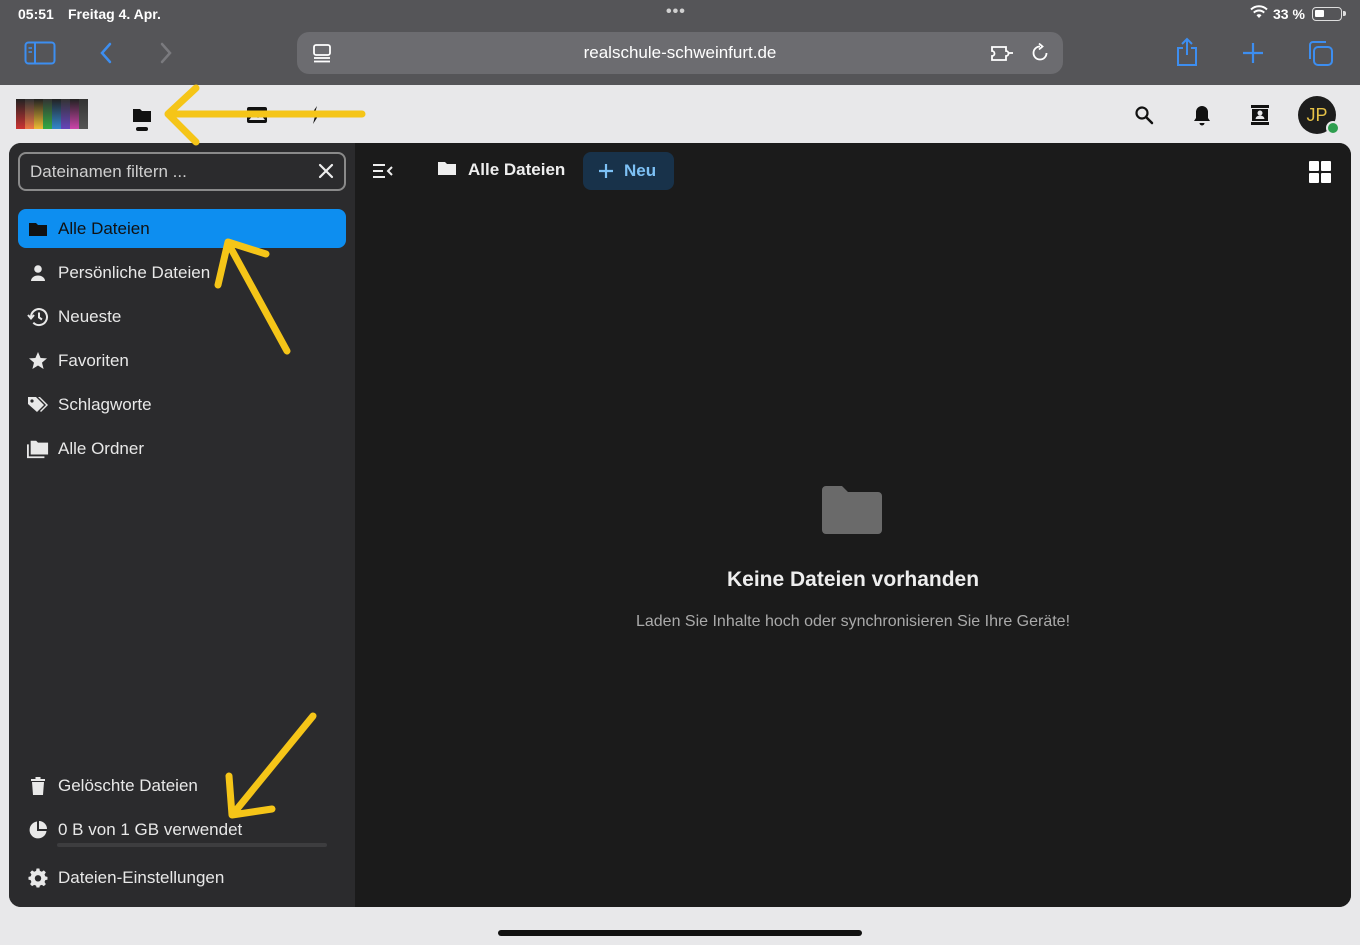 This screenshot has width=1360, height=945. What do you see at coordinates (1144, 115) in the screenshot?
I see `search-icon` at bounding box center [1144, 115].